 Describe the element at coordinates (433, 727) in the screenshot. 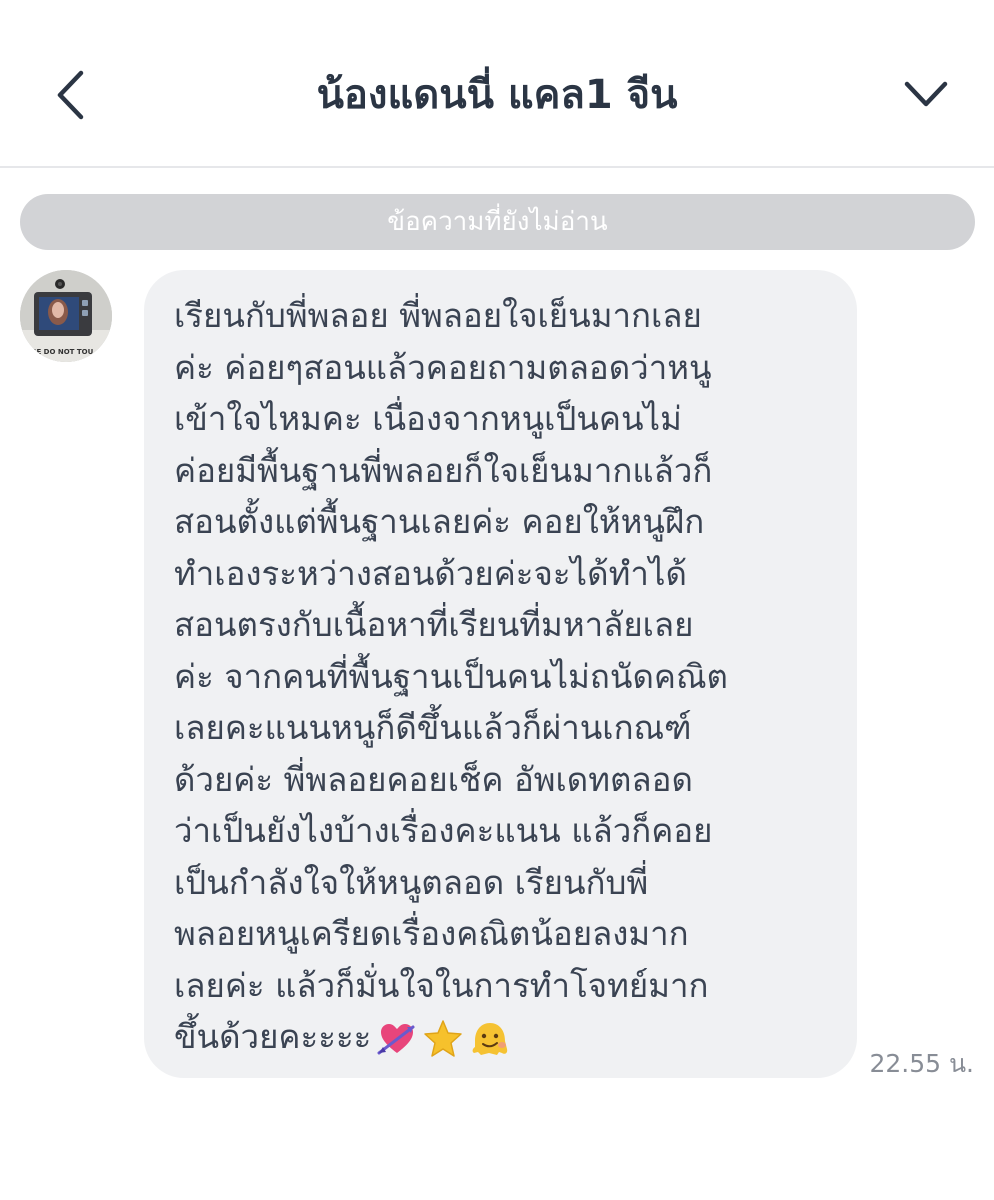

I see `message-line: เลยคะแนนหนูก็ดีขึ้นแล้วก็ผ่านเกณฑ์` at that location.